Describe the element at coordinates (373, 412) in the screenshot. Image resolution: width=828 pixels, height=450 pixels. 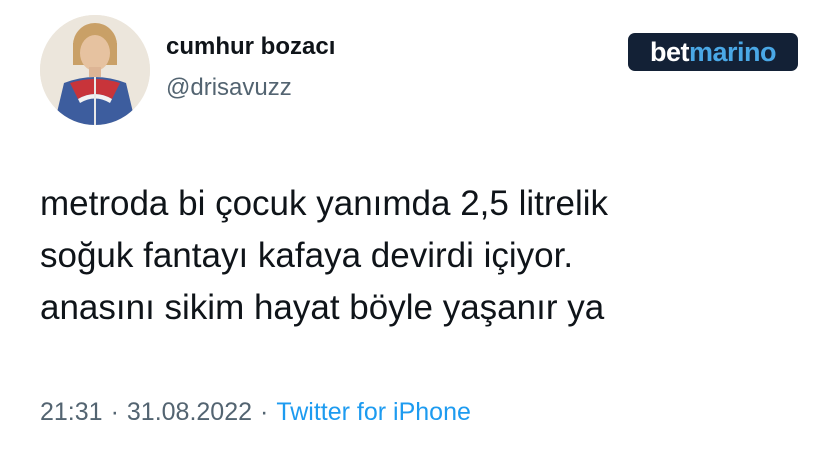
I see `tweet-source-link: Twitter for iPhone` at that location.